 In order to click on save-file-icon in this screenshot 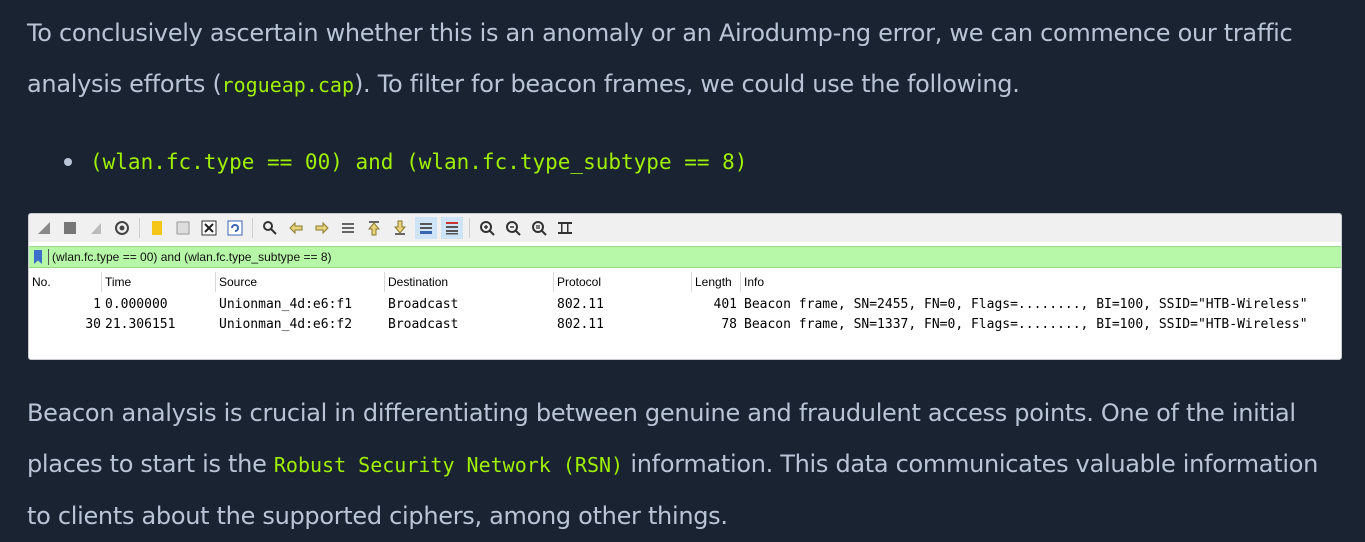, I will do `click(183, 228)`.